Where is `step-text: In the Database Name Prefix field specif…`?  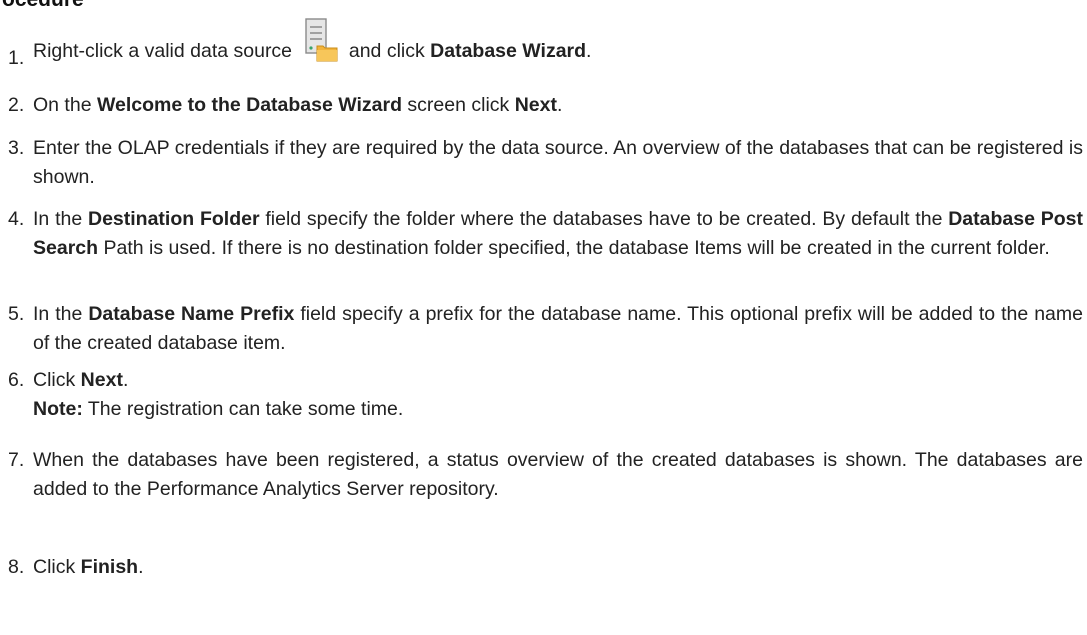 step-text: In the Database Name Prefix field specif… is located at coordinates (558, 329).